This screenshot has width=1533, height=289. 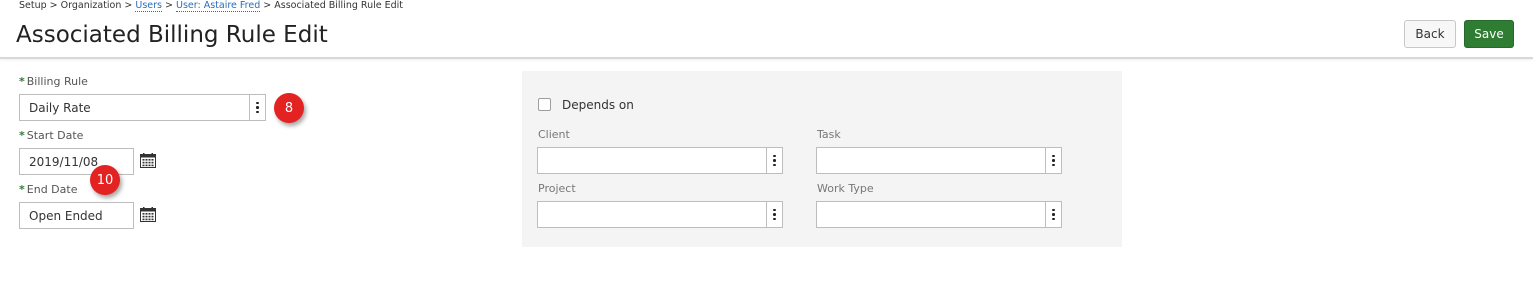 What do you see at coordinates (134, 107) in the screenshot?
I see `billing-rule-field: Daily Rate` at bounding box center [134, 107].